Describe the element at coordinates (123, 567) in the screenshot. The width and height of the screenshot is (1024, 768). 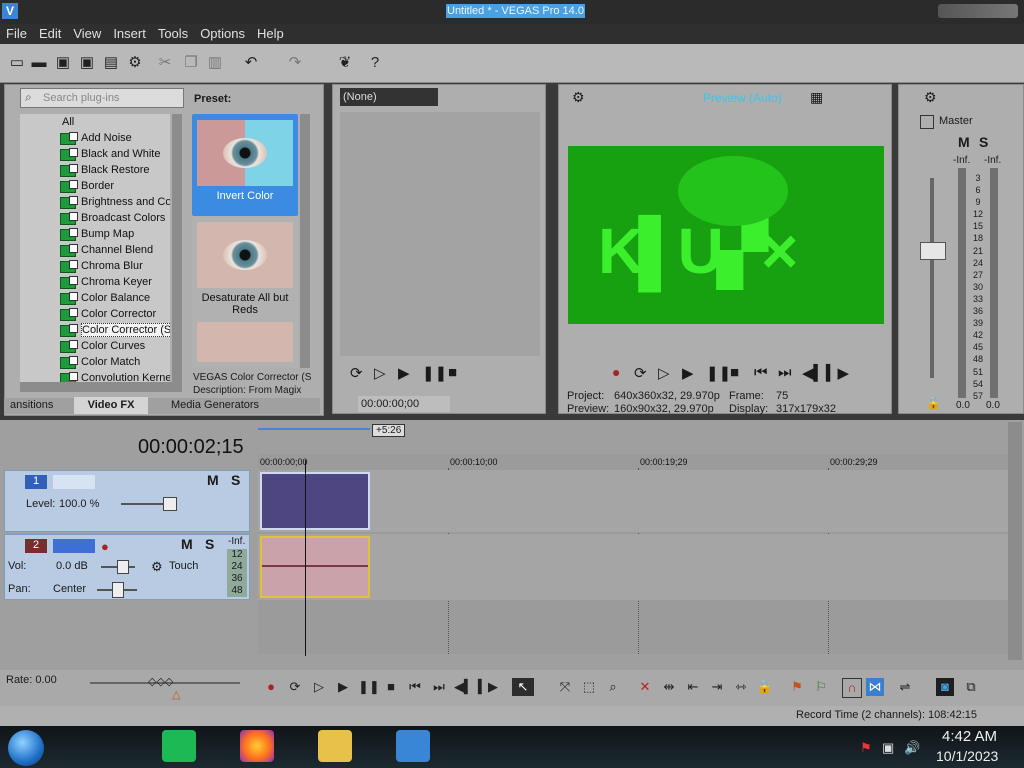
I see `volume-slider-handle` at that location.